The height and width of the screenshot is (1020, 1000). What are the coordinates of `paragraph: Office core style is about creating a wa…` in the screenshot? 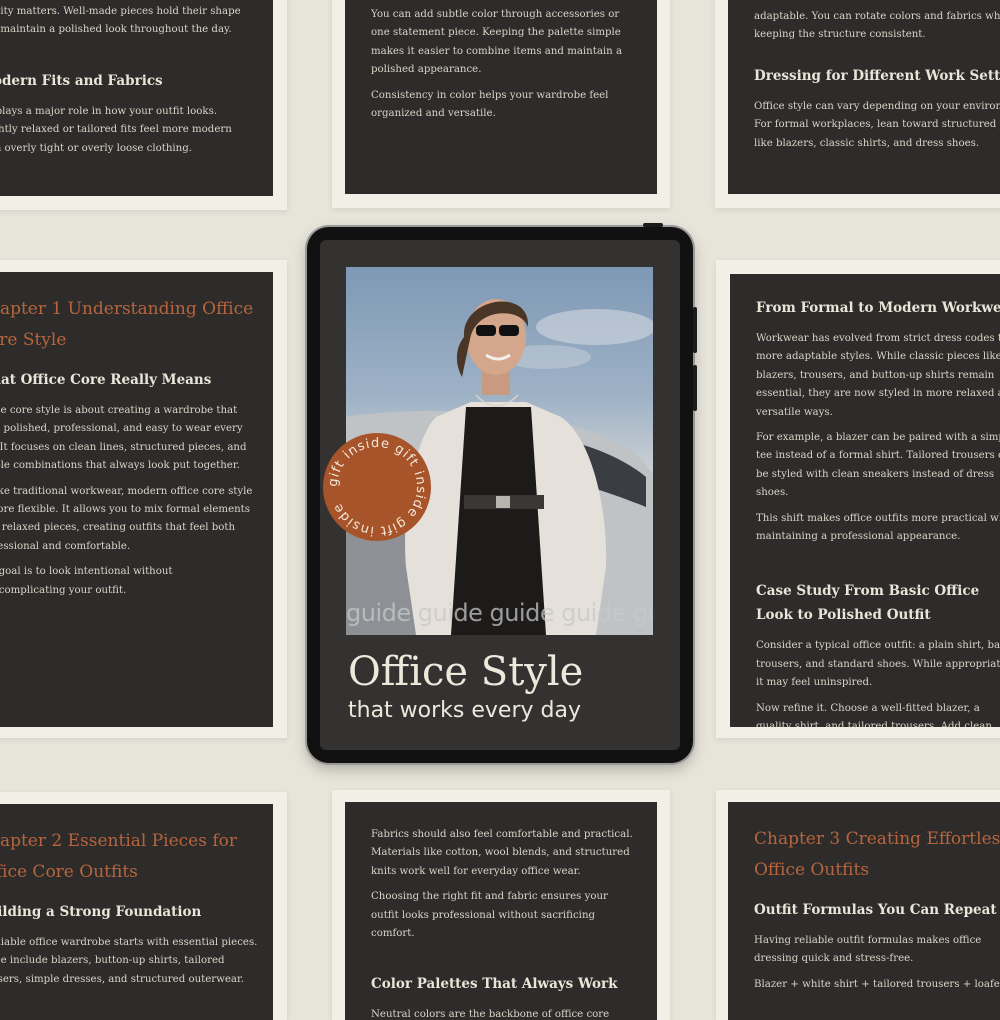 It's located at (123, 438).